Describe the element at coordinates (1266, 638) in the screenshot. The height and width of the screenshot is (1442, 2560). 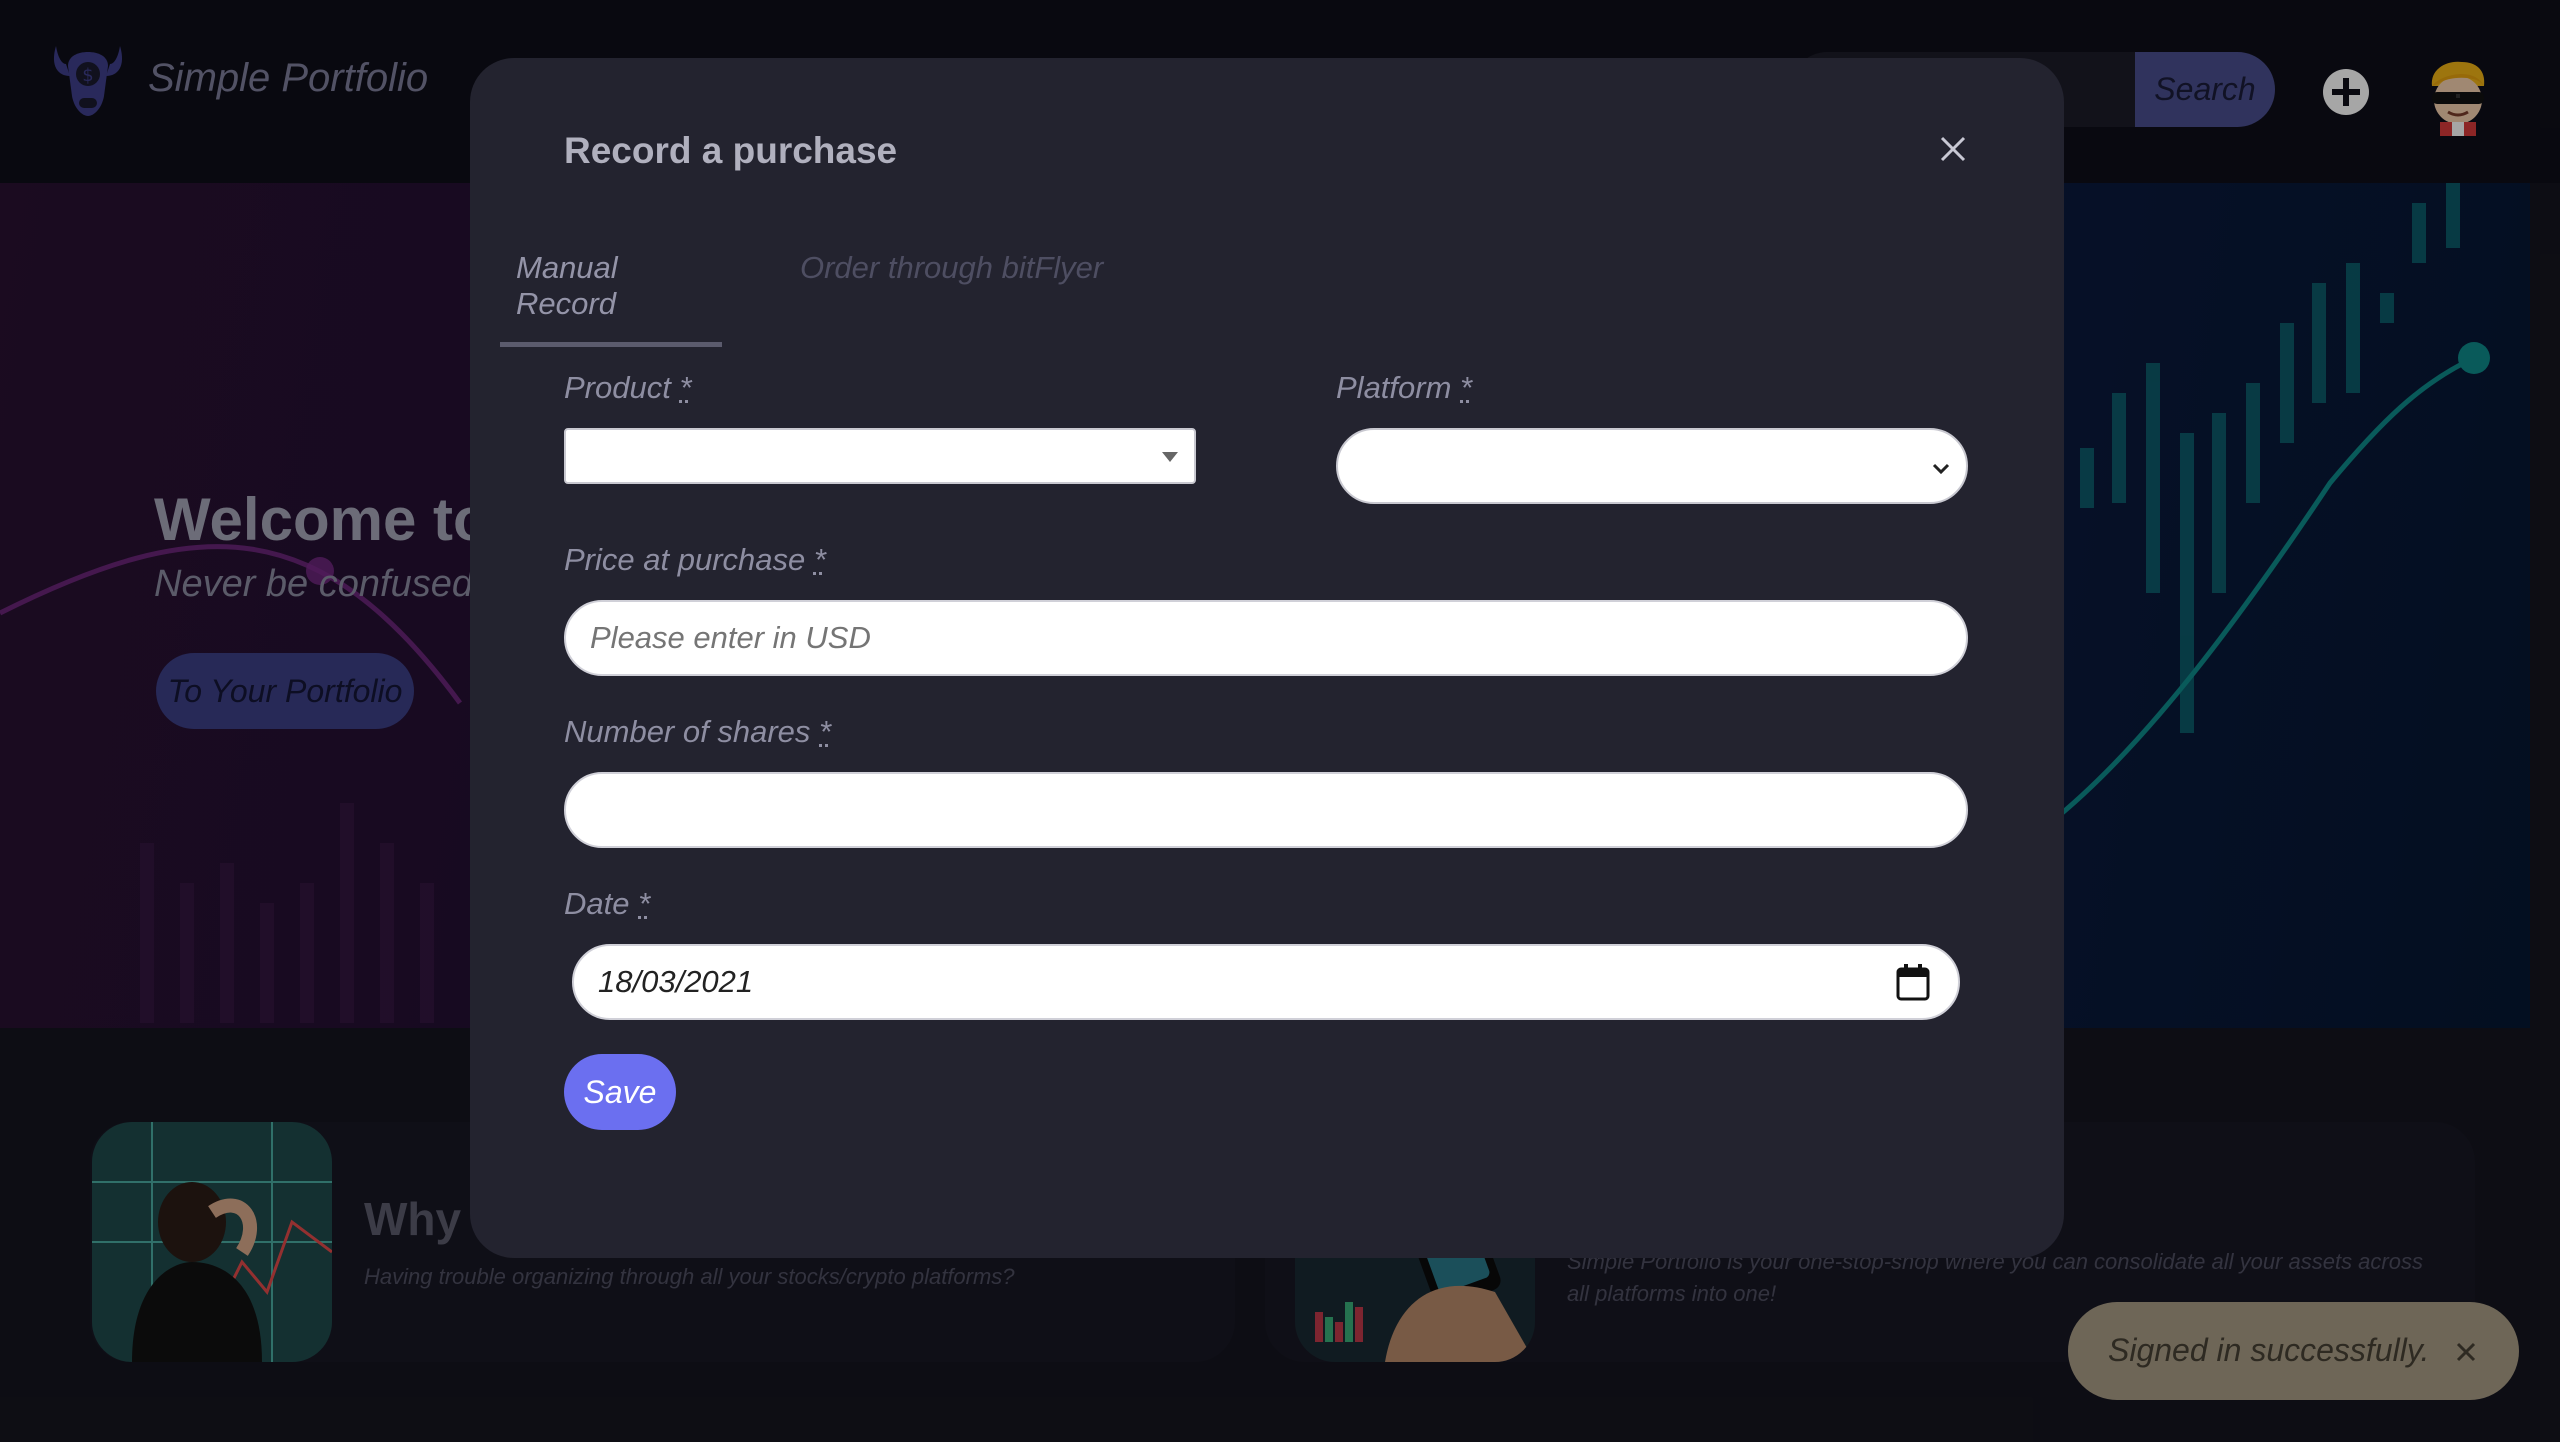
I see `price-input` at that location.